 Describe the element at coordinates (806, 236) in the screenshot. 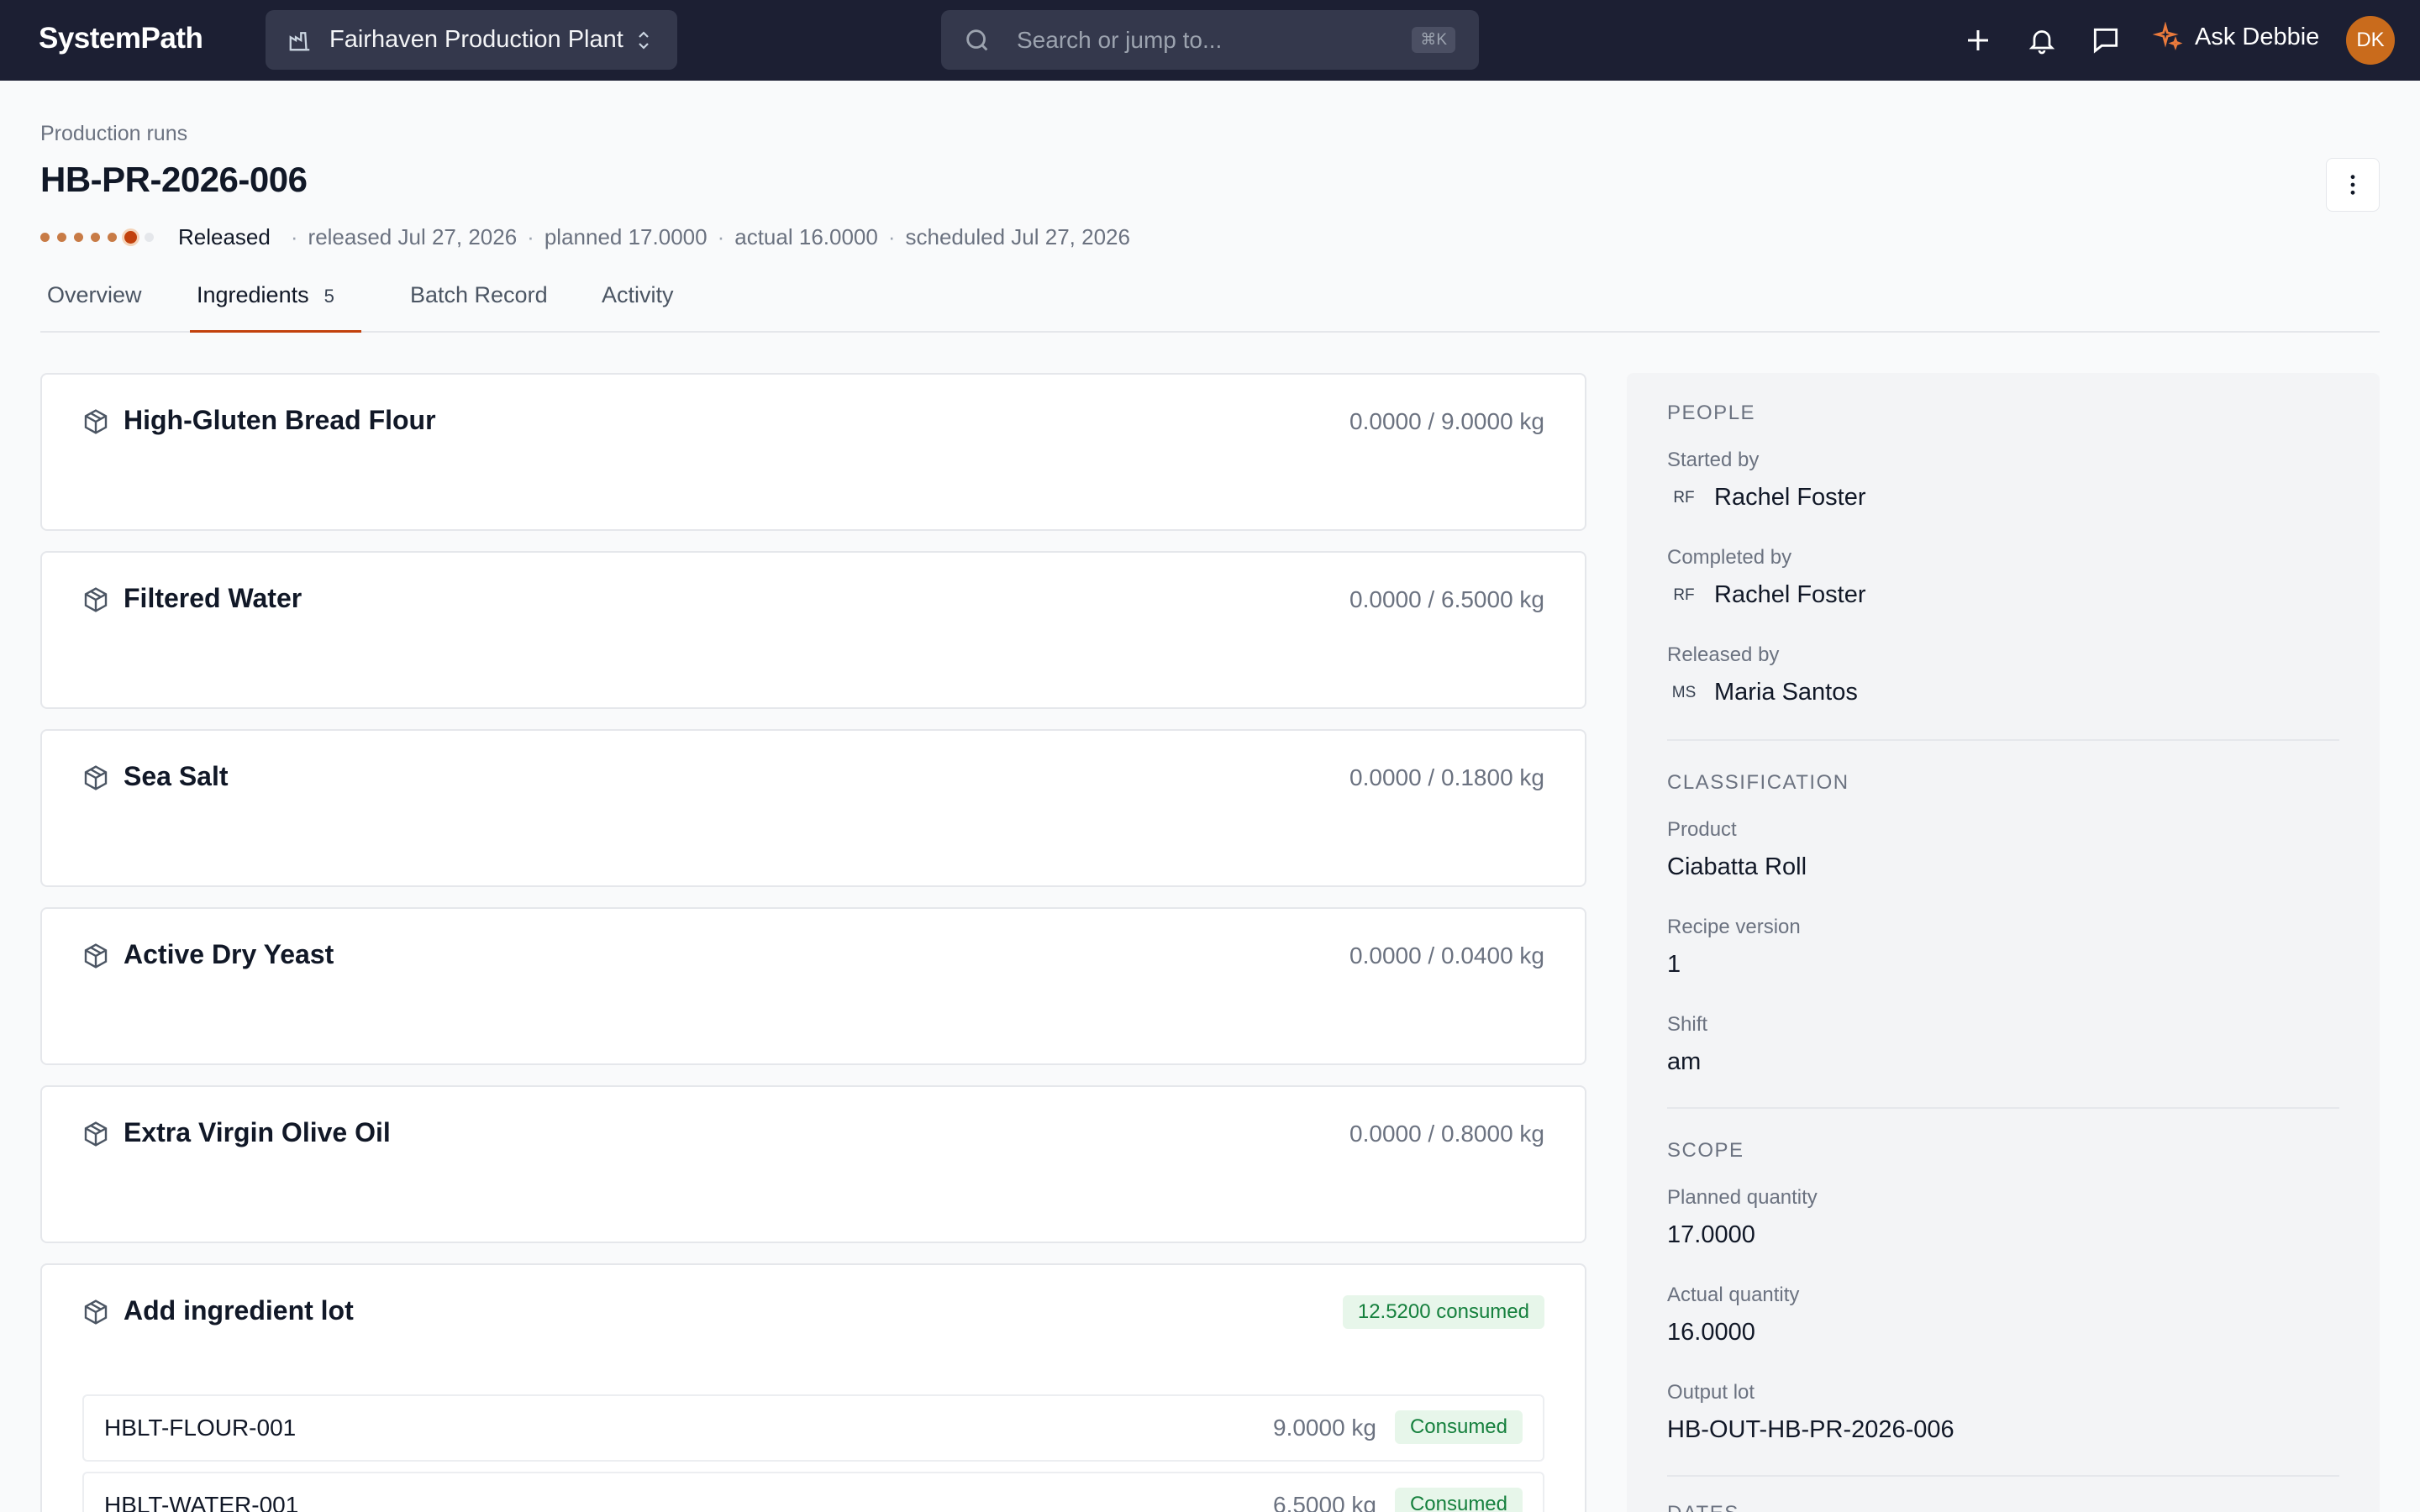

I see `meta-actual: actual 16.0000` at that location.